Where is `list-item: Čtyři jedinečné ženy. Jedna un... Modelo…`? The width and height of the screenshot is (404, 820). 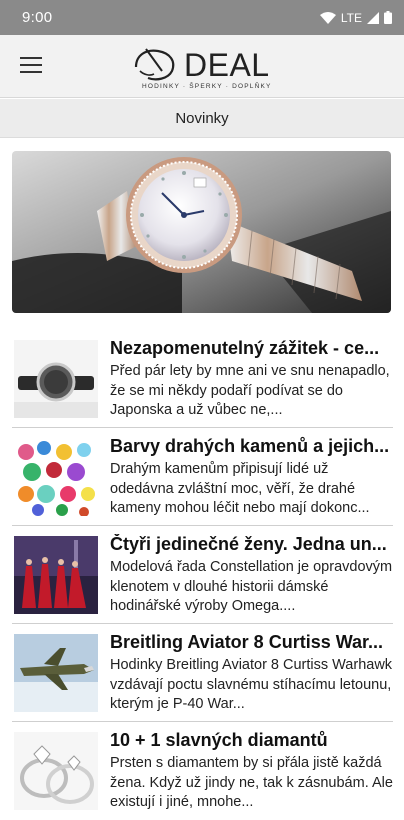
list-item: Čtyři jedinečné ženy. Jedna un... Modelo… is located at coordinates (202, 575).